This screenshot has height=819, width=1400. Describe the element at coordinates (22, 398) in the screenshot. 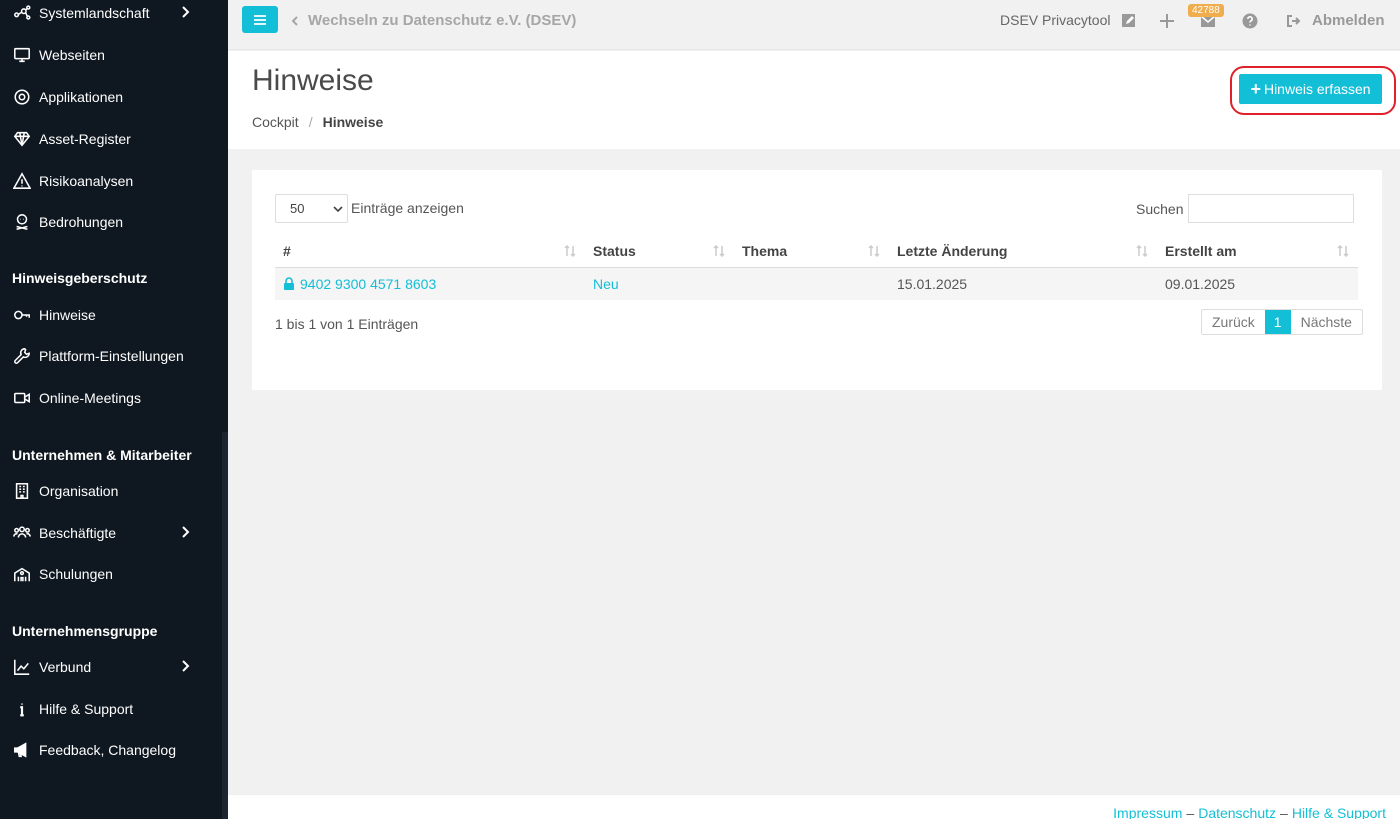

I see `video-icon` at that location.